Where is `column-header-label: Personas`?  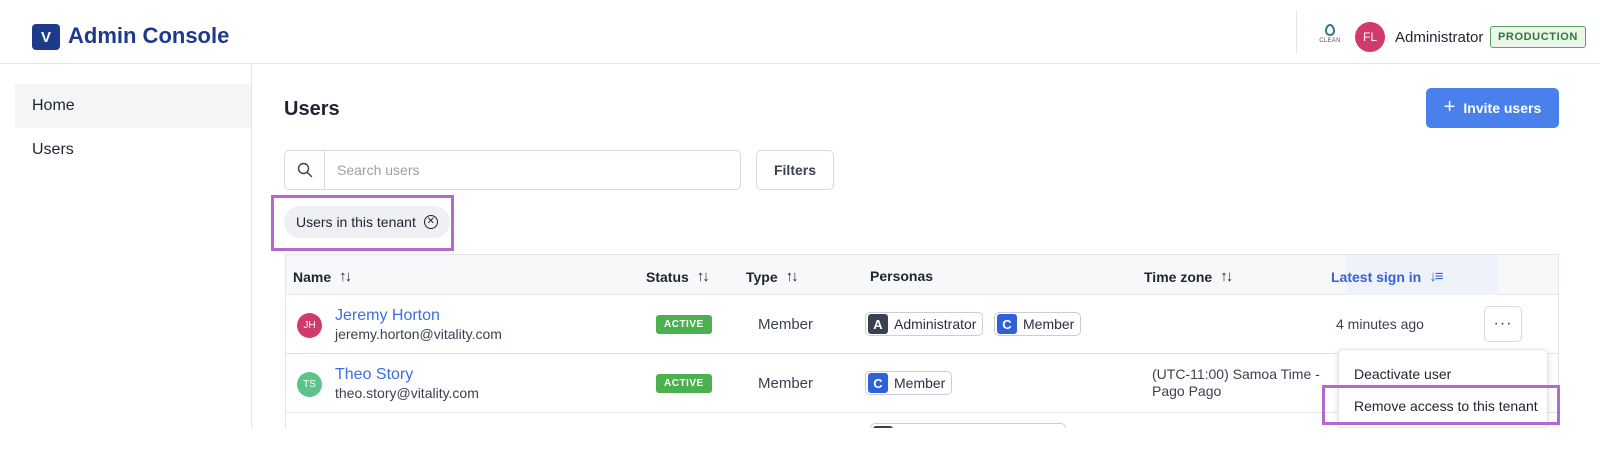 column-header-label: Personas is located at coordinates (902, 276).